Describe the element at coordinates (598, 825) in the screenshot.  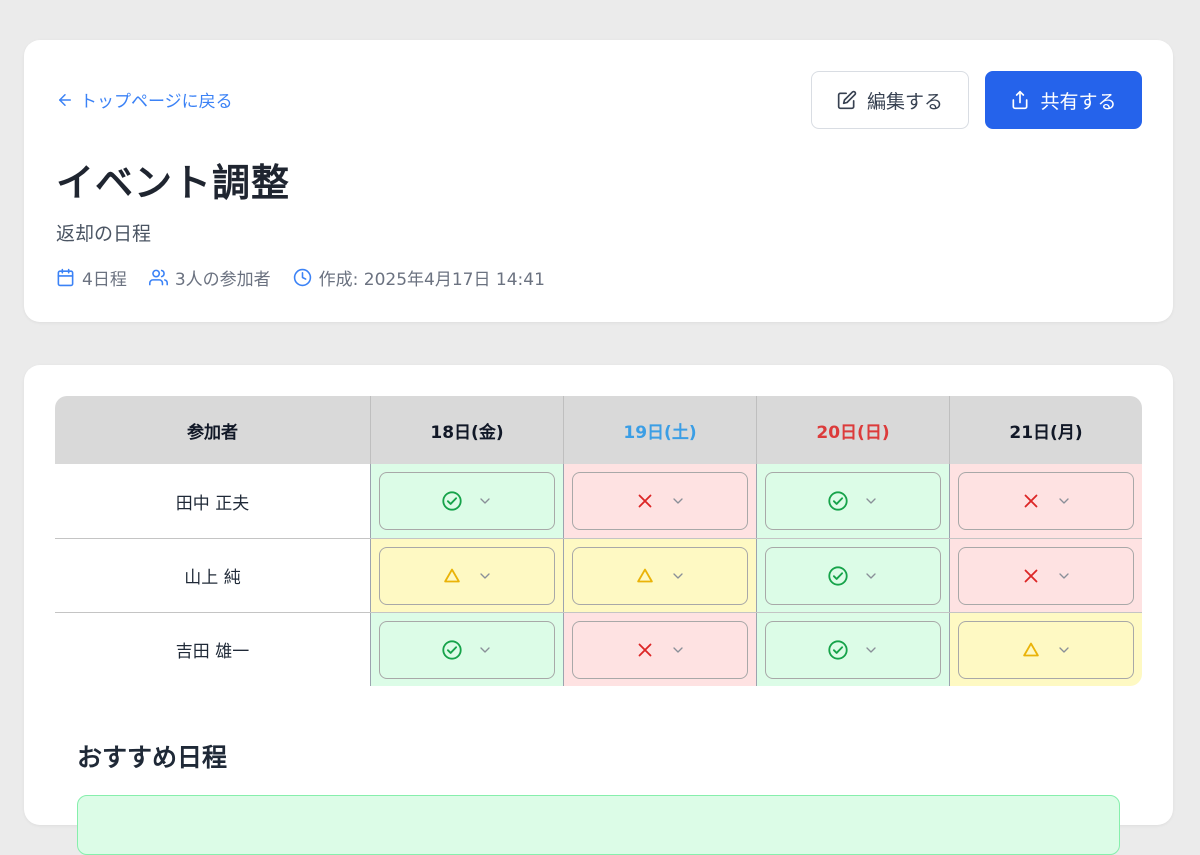
I see `recommended-date-item` at that location.